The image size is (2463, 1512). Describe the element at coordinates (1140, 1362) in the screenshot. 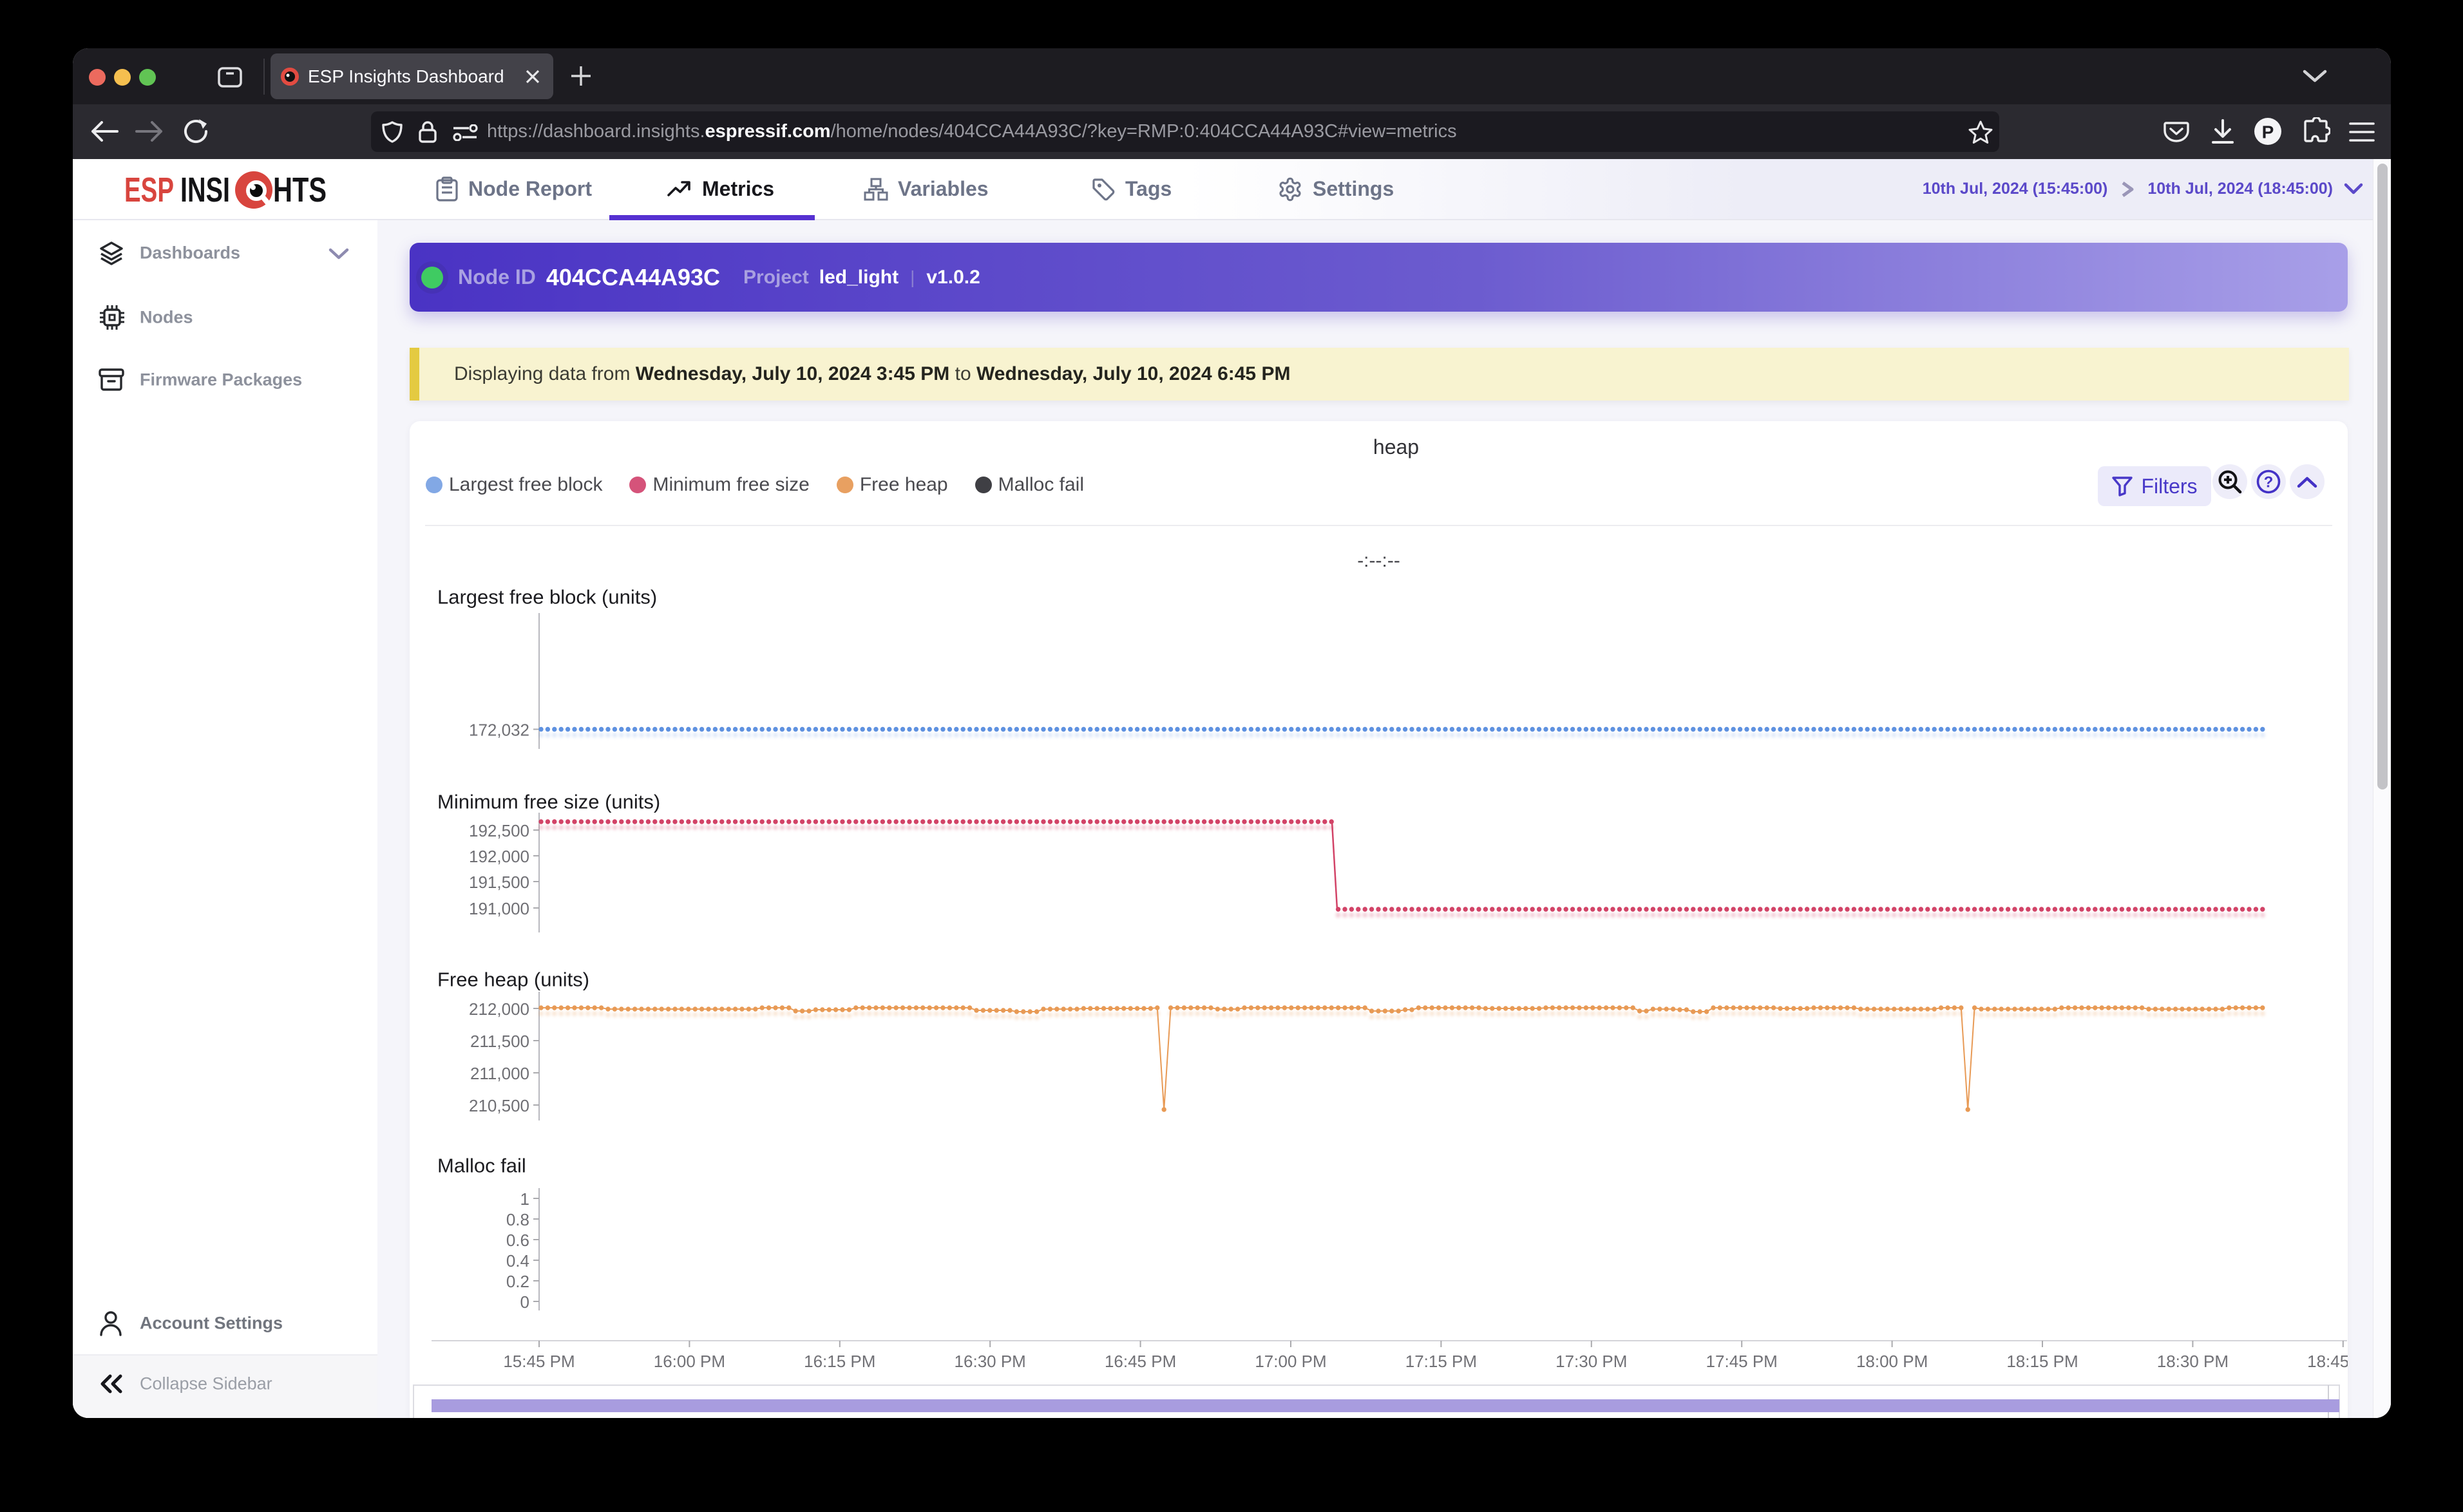

I see `svg-text: 16:45 PM` at that location.